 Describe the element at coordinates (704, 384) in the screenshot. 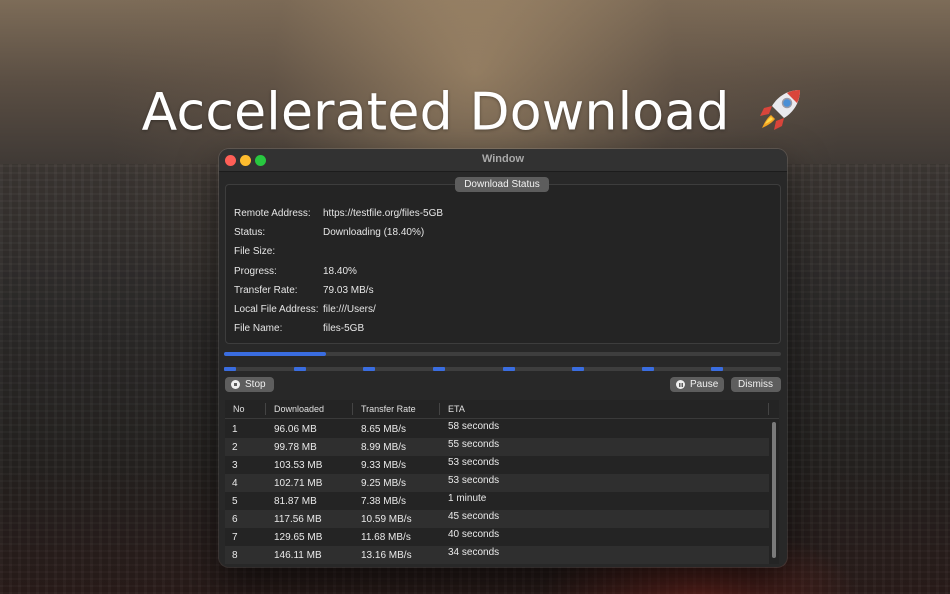

I see `pause-label: Pause` at that location.